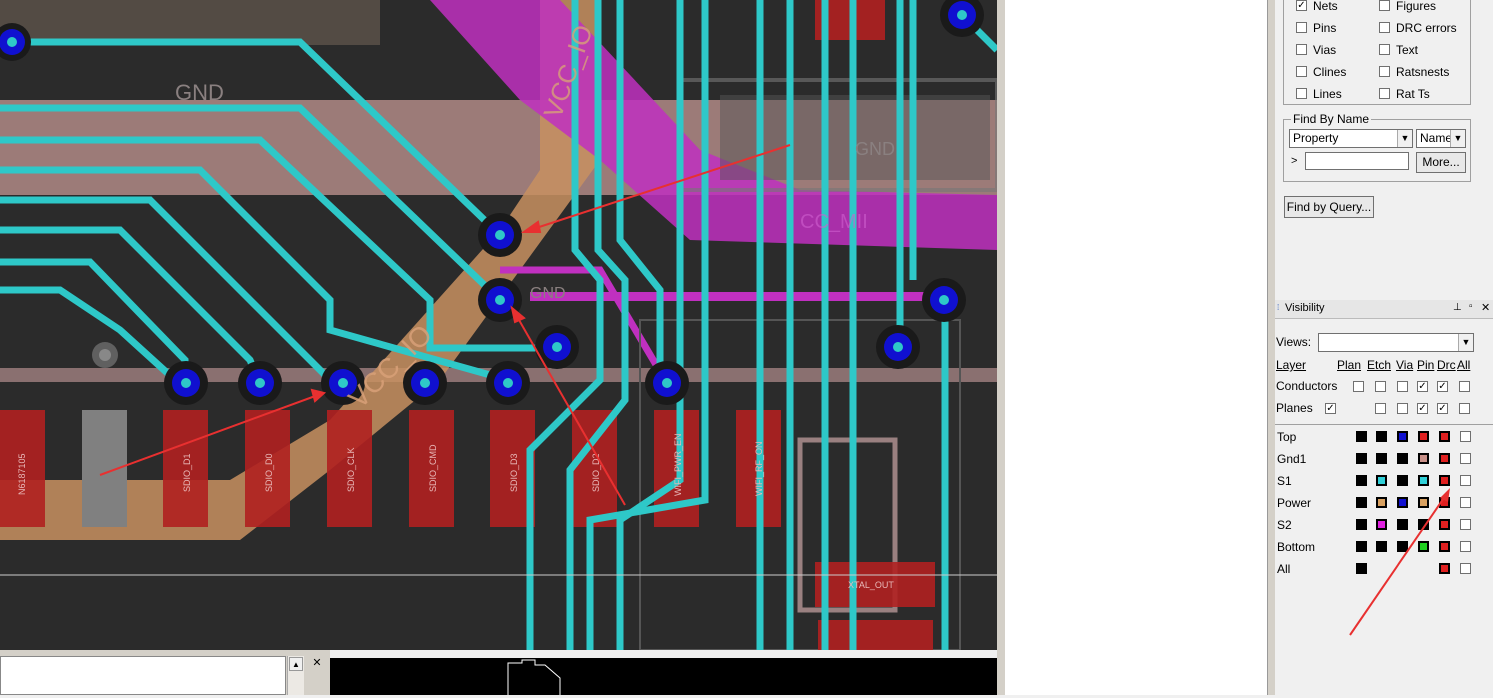 Image resolution: width=1493 pixels, height=698 pixels. I want to click on command-list, so click(143, 675).